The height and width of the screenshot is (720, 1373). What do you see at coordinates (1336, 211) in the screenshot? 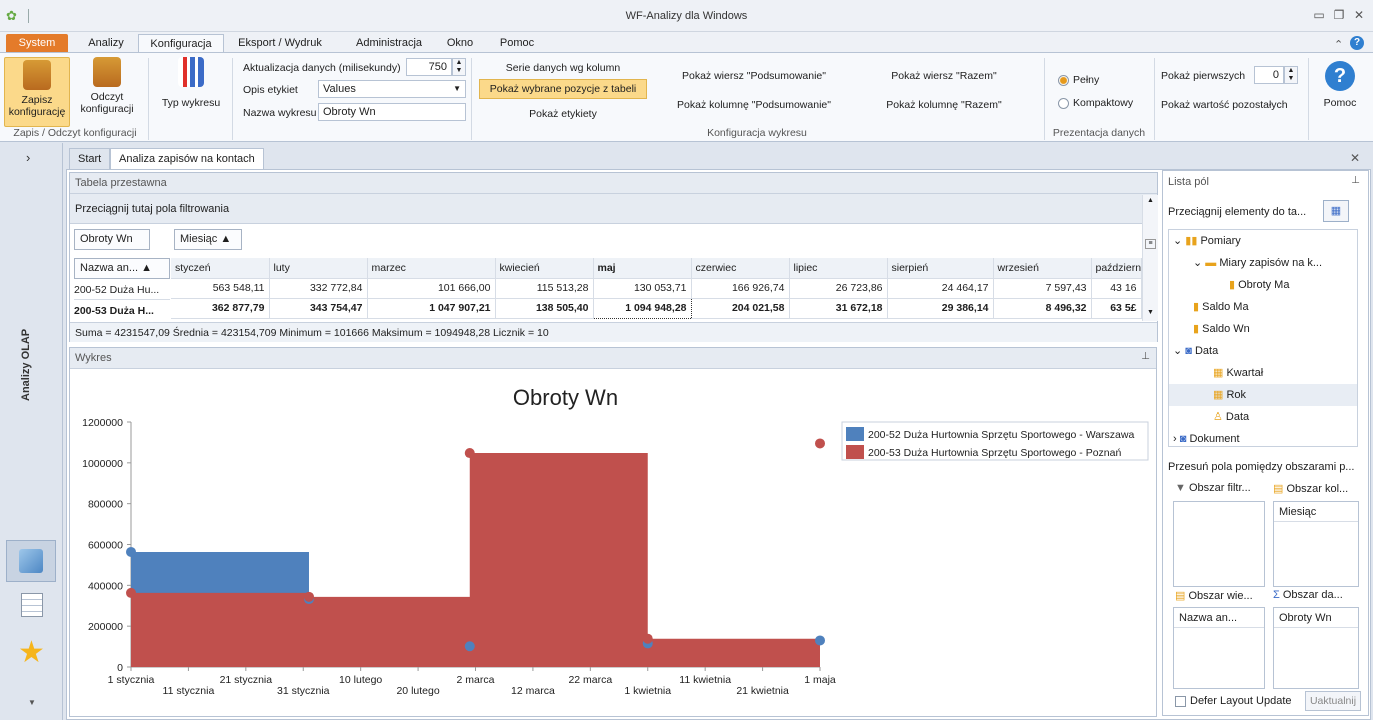
I see `layout-icon: ▦` at bounding box center [1336, 211].